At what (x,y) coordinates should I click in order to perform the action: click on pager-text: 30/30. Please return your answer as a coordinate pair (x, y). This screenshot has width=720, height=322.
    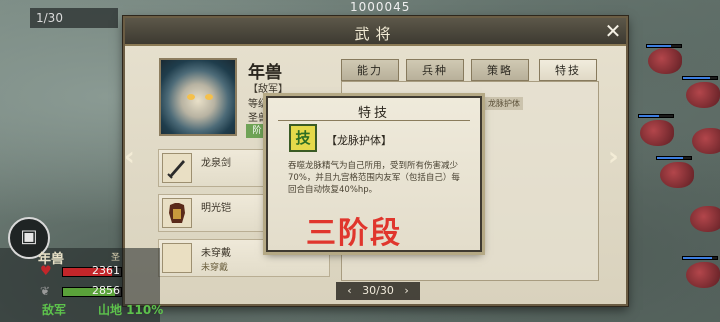
    Looking at the image, I should click on (378, 290).